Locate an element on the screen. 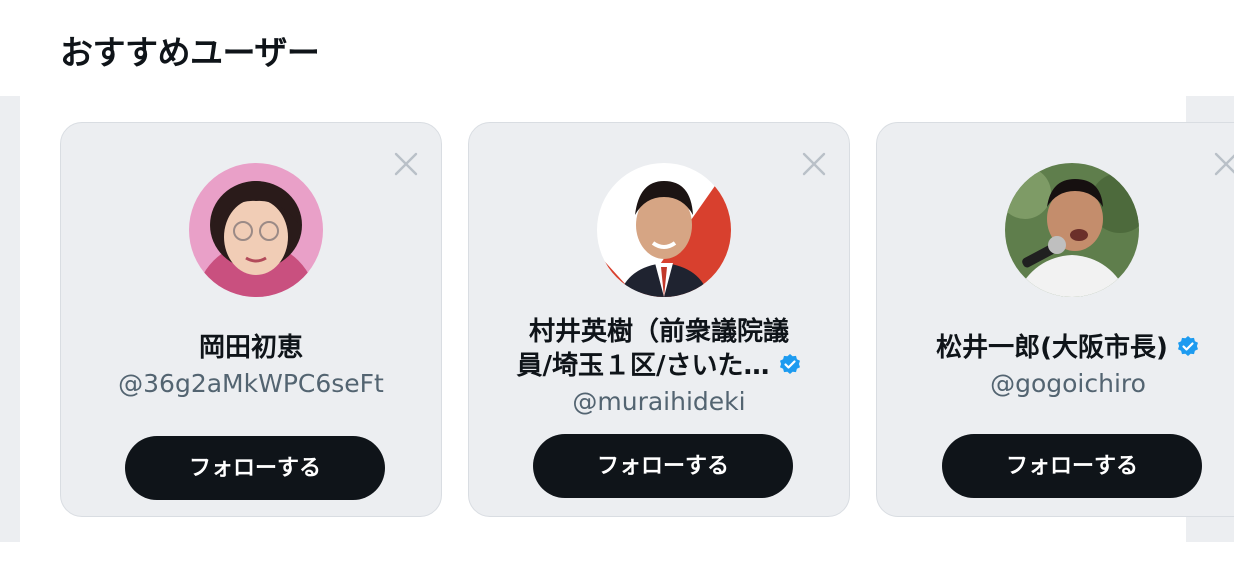 The image size is (1234, 561). user-handle: @muraihideki is located at coordinates (659, 401).